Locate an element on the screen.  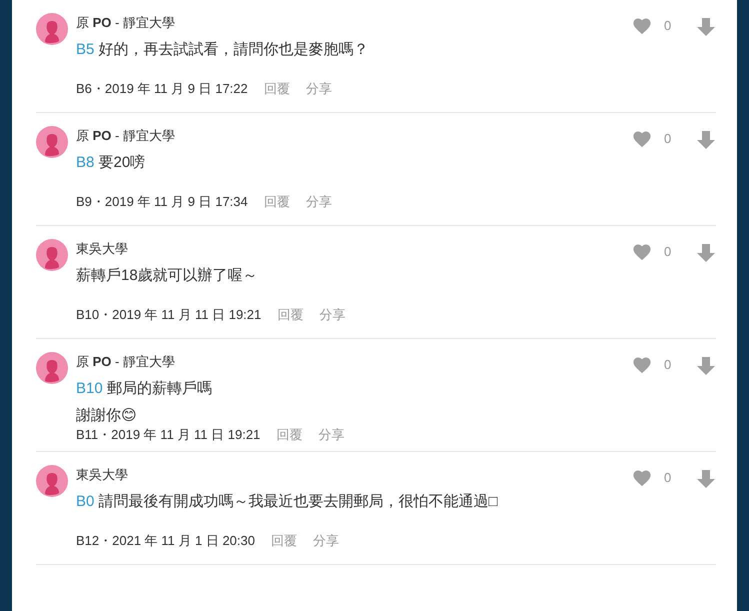
comment-text: 謝謝你😊 is located at coordinates (107, 416).